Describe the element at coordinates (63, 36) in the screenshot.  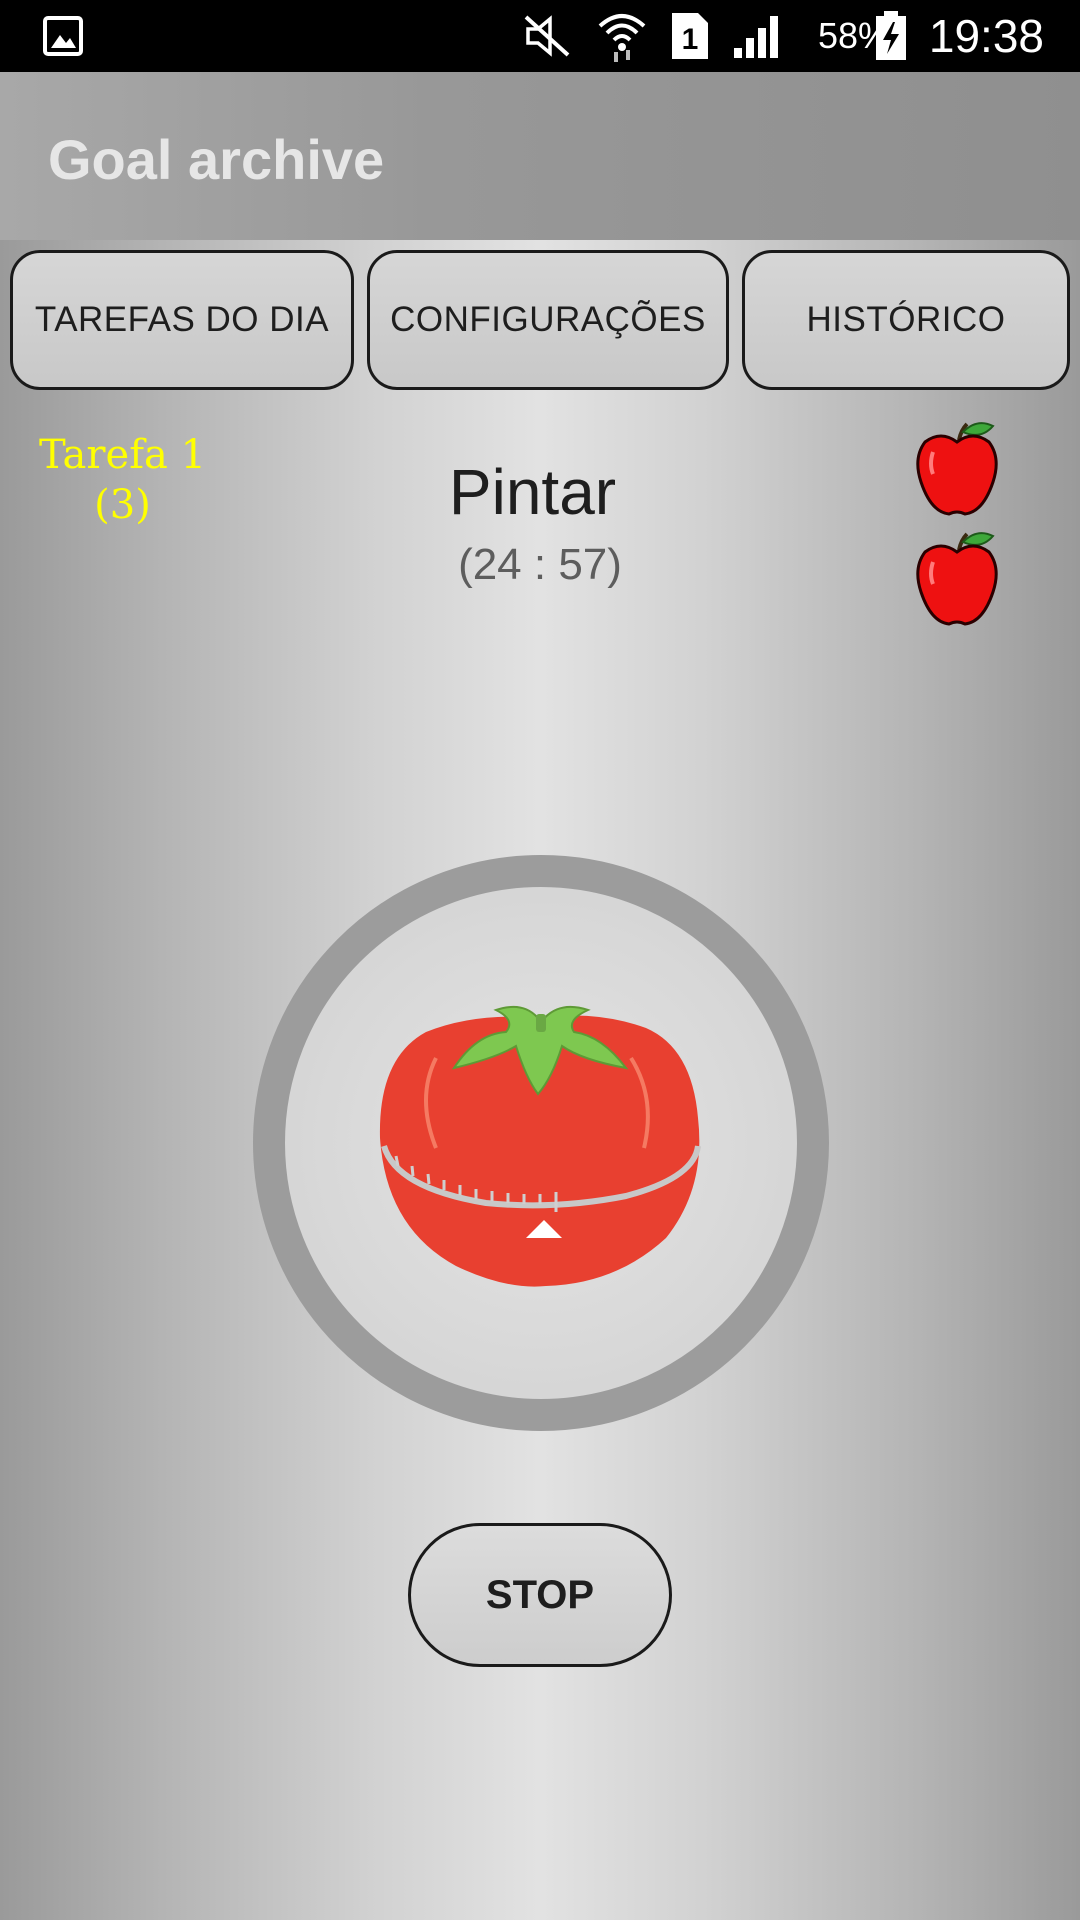
I see `gallery-icon` at that location.